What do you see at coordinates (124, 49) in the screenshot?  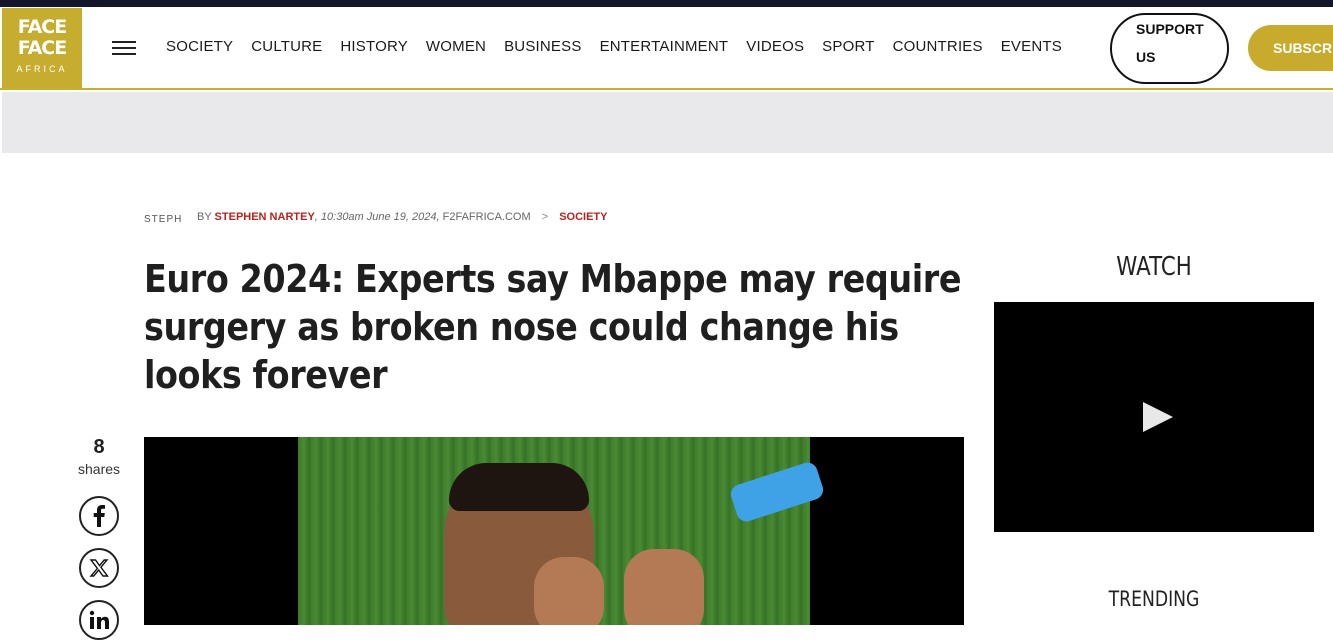 I see `hamburger-menu-icon` at bounding box center [124, 49].